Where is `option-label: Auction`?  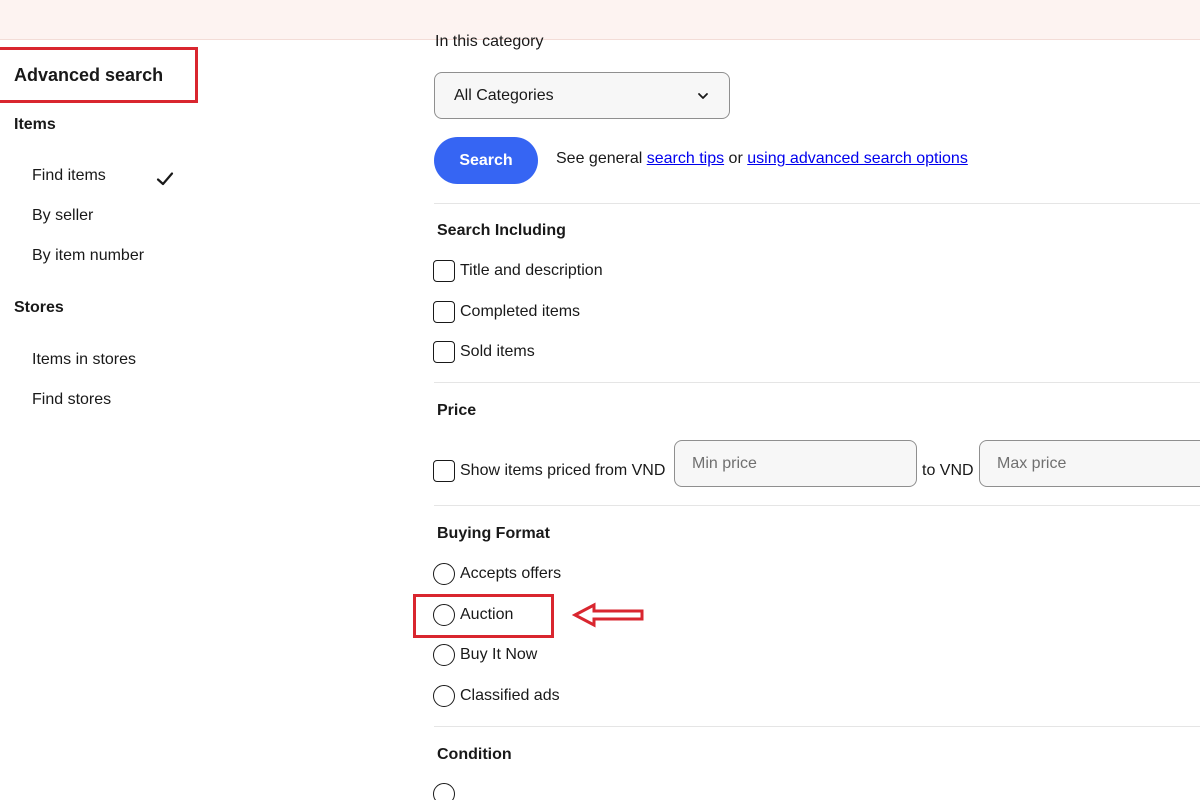 option-label: Auction is located at coordinates (487, 614).